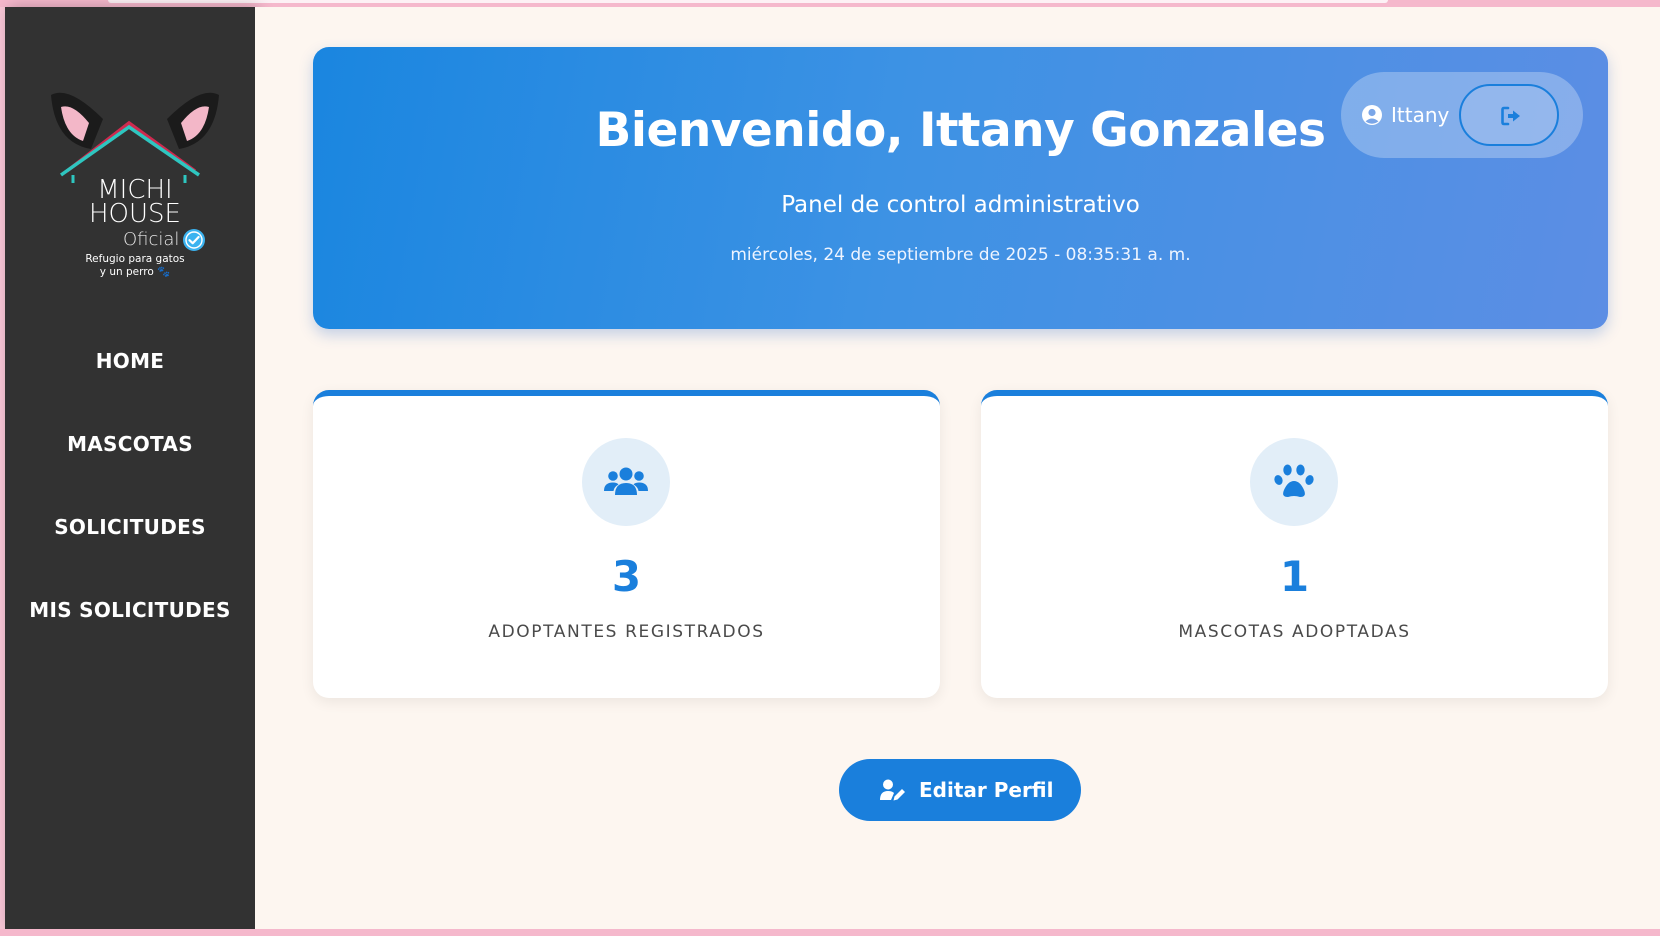 The height and width of the screenshot is (936, 1660). What do you see at coordinates (135, 272) in the screenshot?
I see `logo-tagline-line2: y un perro 🐾` at bounding box center [135, 272].